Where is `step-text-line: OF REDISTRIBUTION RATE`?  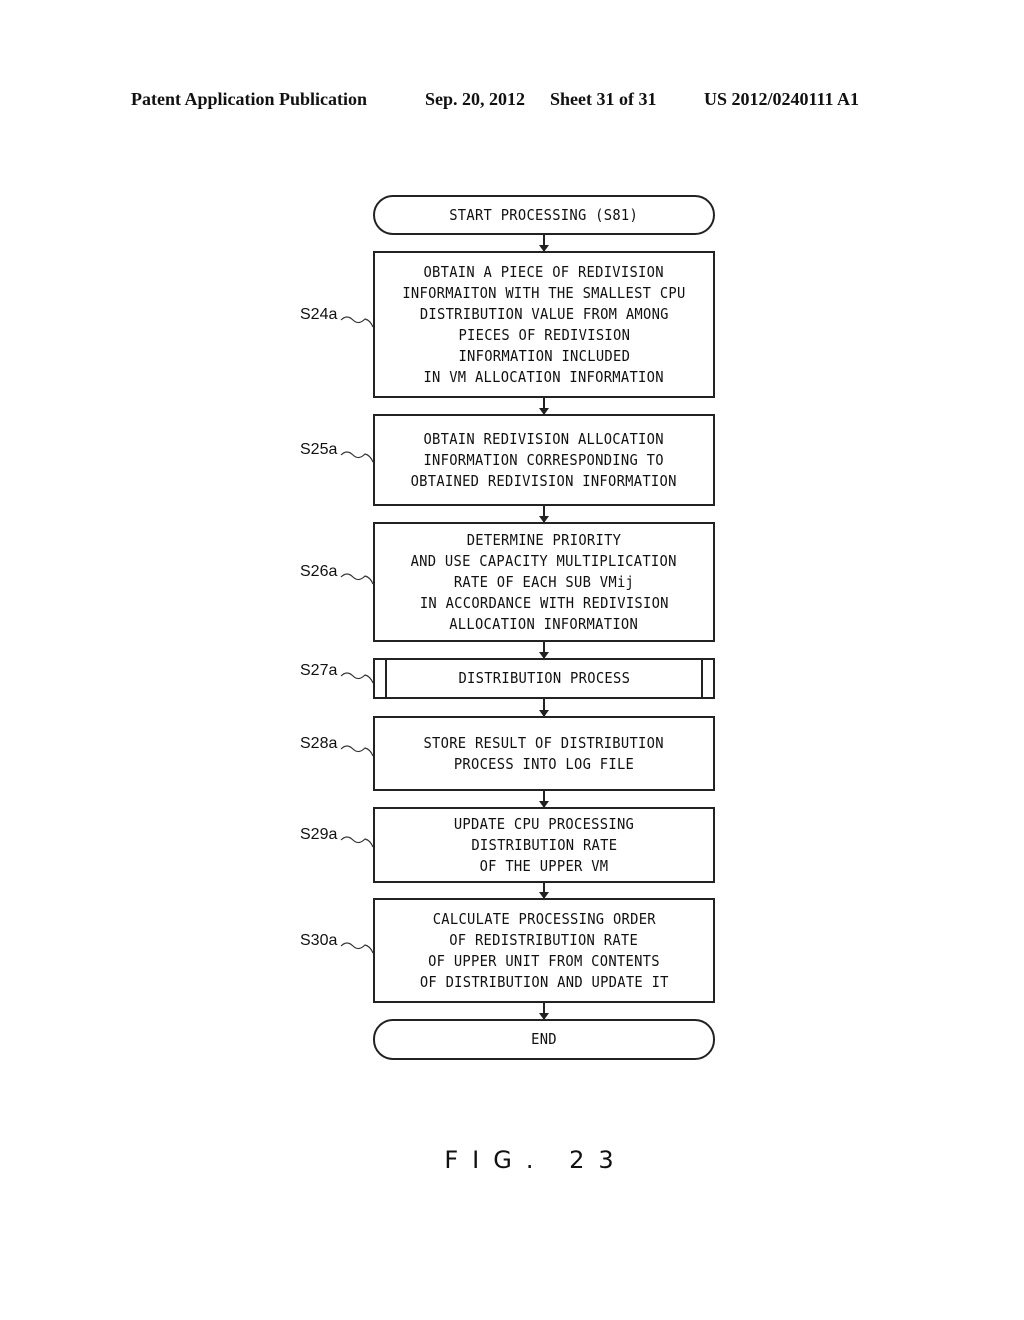
step-text-line: OF REDISTRIBUTION RATE is located at coordinates (544, 939).